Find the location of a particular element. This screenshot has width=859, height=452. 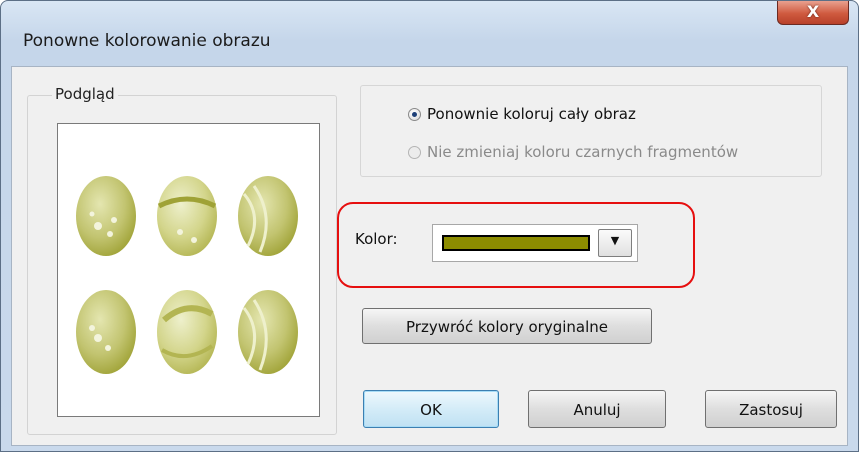

selected-color-swatch is located at coordinates (516, 243).